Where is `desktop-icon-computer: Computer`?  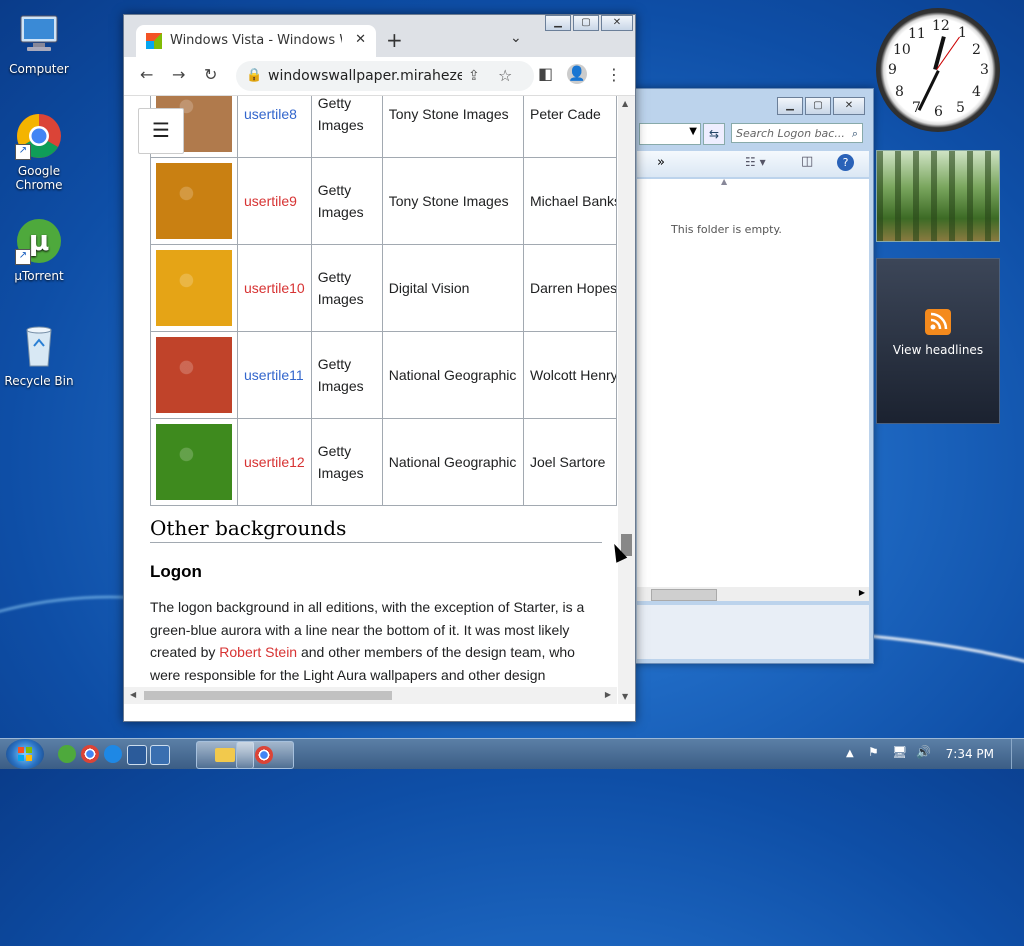 desktop-icon-computer: Computer is located at coordinates (39, 43).